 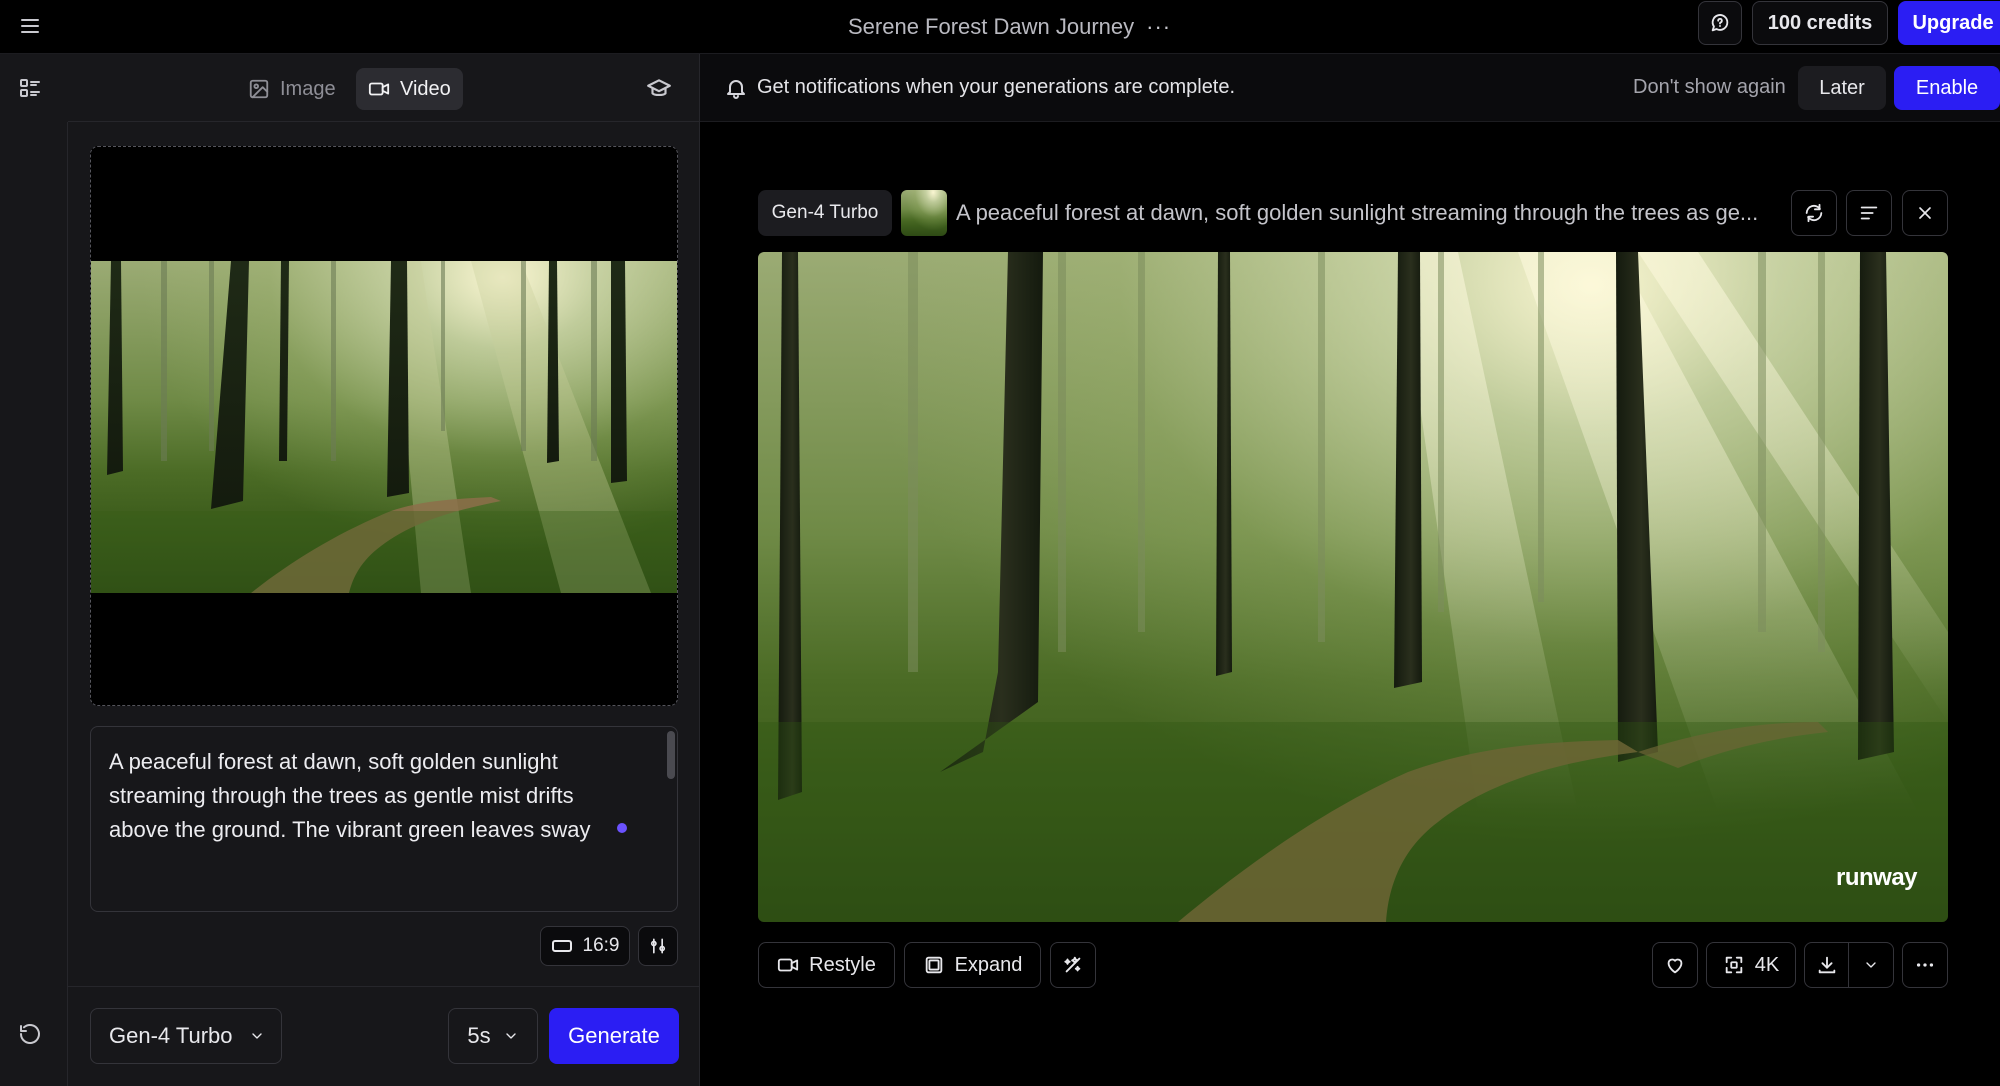 I want to click on heart-icon, so click(x=1675, y=966).